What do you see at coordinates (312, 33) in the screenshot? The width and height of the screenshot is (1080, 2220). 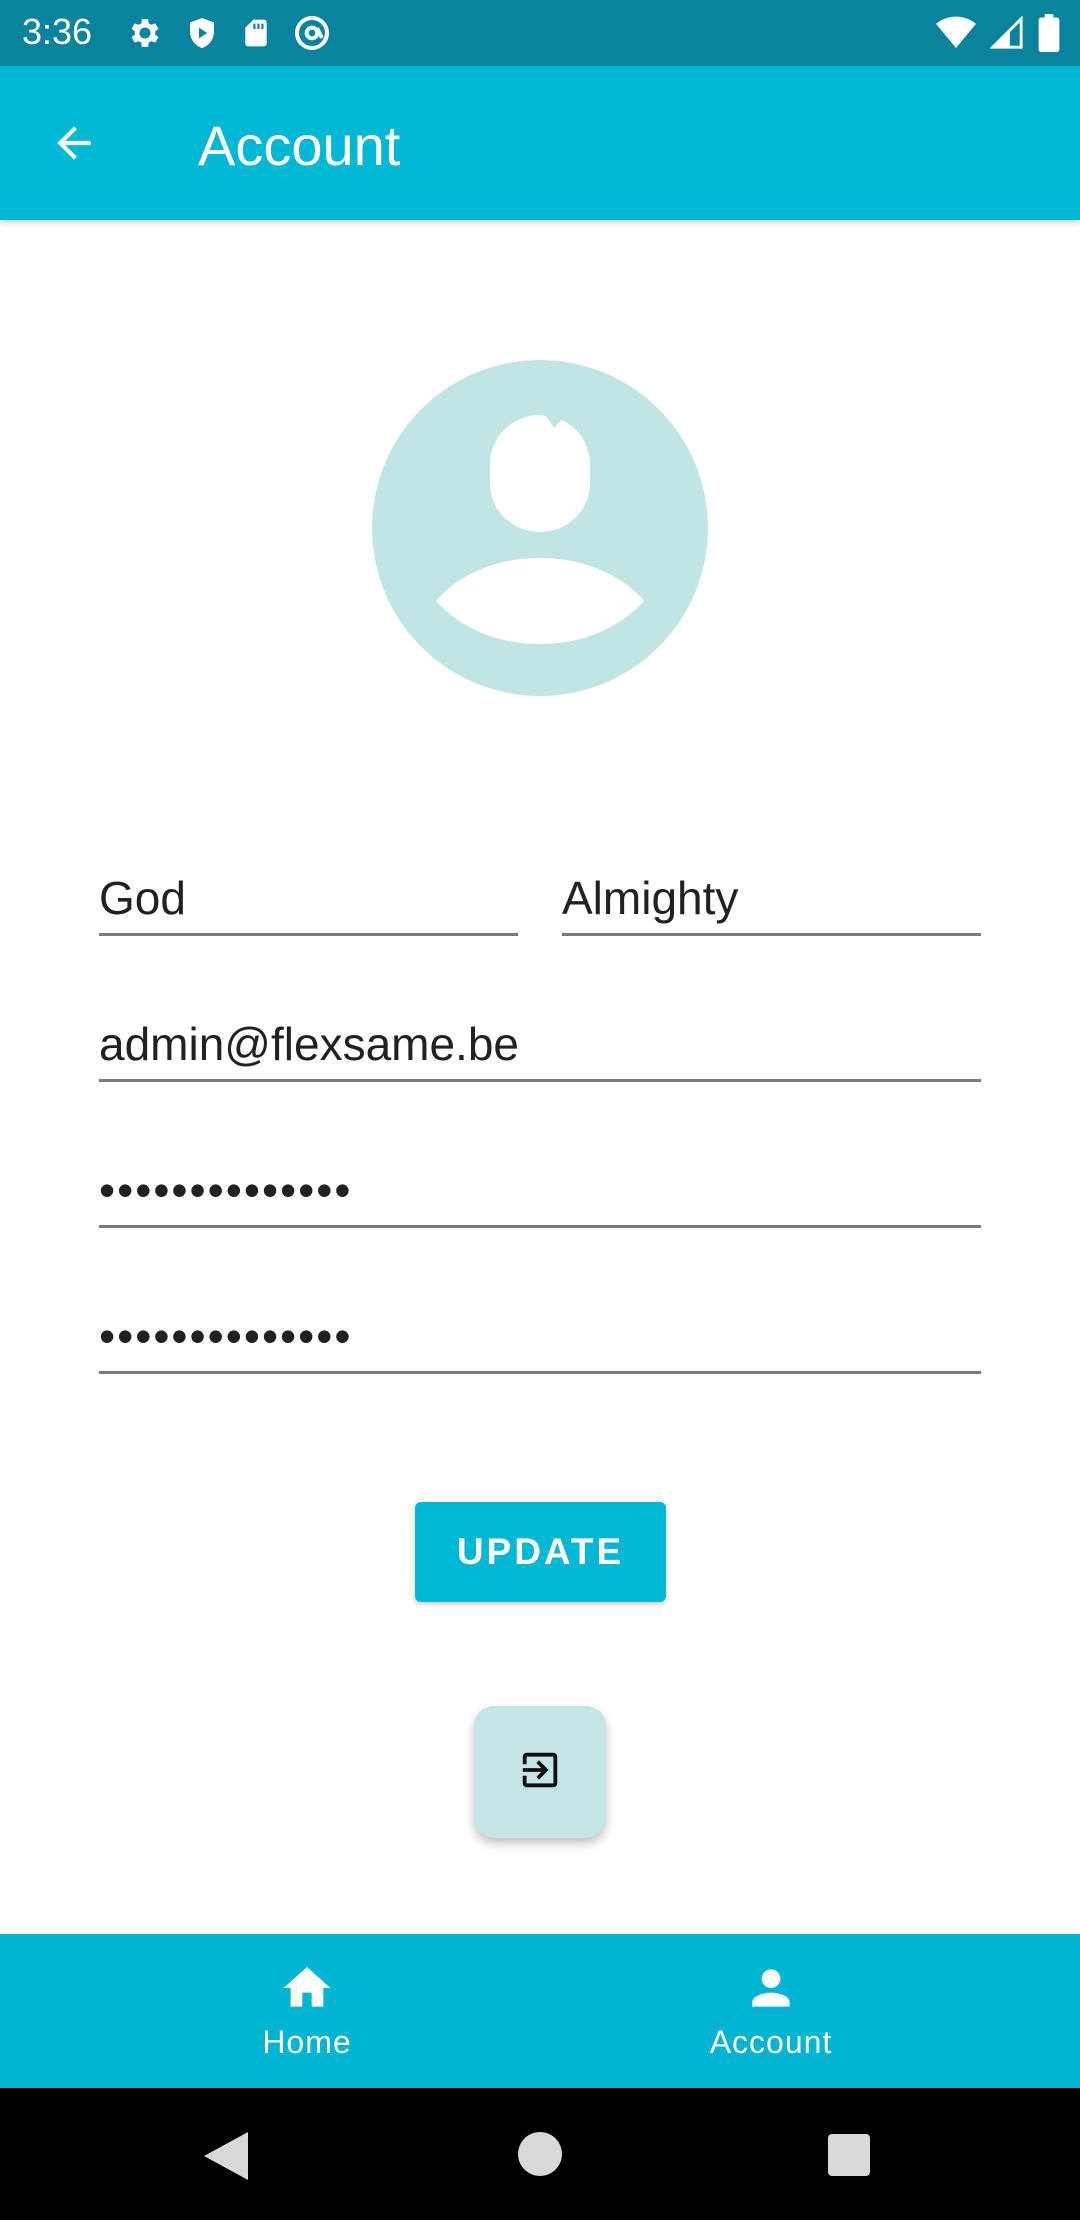 I see `at-sign-icon` at bounding box center [312, 33].